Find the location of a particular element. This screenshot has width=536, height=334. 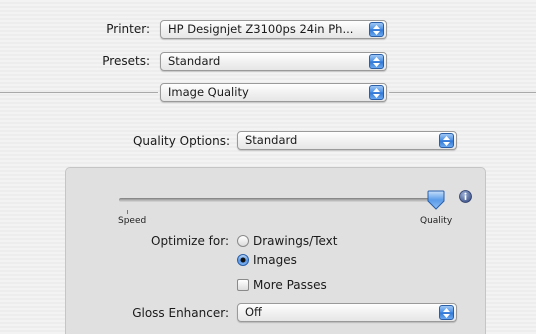

slider-speed-label: Speed is located at coordinates (132, 221).